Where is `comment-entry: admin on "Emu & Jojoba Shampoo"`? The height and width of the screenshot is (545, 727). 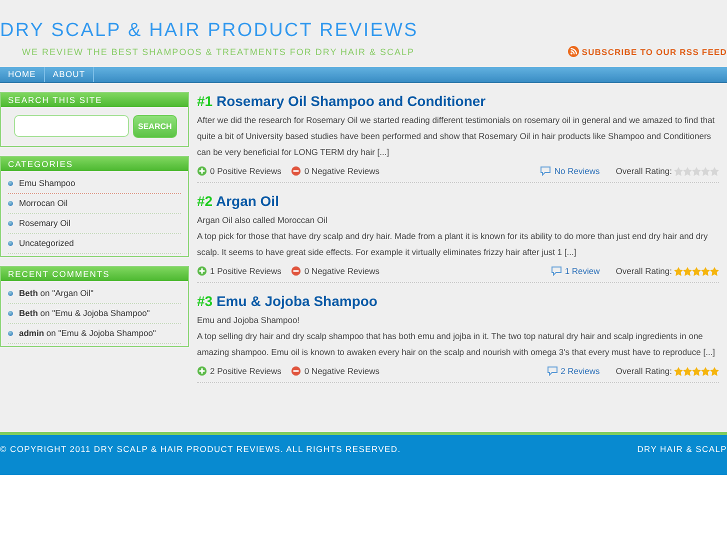 comment-entry: admin on "Emu & Jojoba Shampoo" is located at coordinates (87, 333).